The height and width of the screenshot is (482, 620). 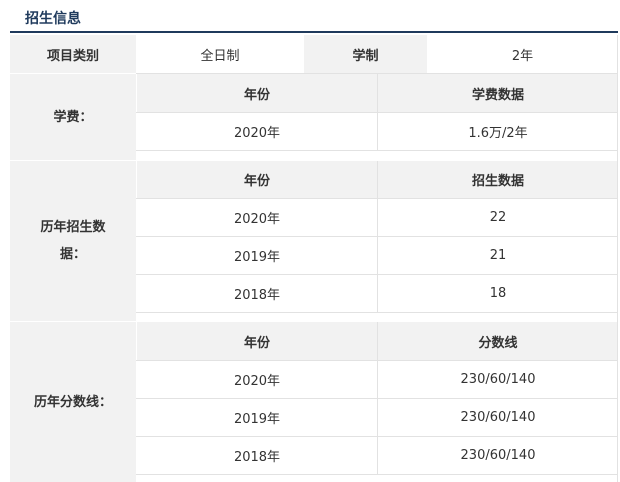 I want to click on duration-value: 2年, so click(x=522, y=54).